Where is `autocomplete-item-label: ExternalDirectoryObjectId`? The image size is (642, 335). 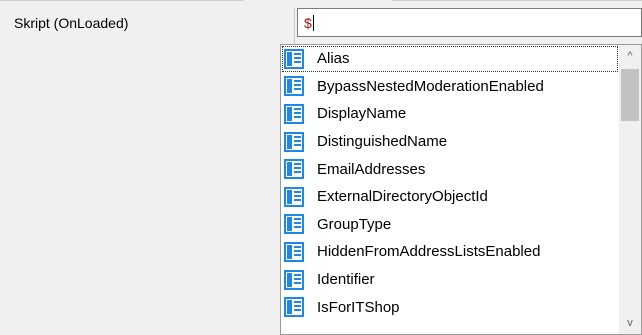 autocomplete-item-label: ExternalDirectoryObjectId is located at coordinates (402, 197).